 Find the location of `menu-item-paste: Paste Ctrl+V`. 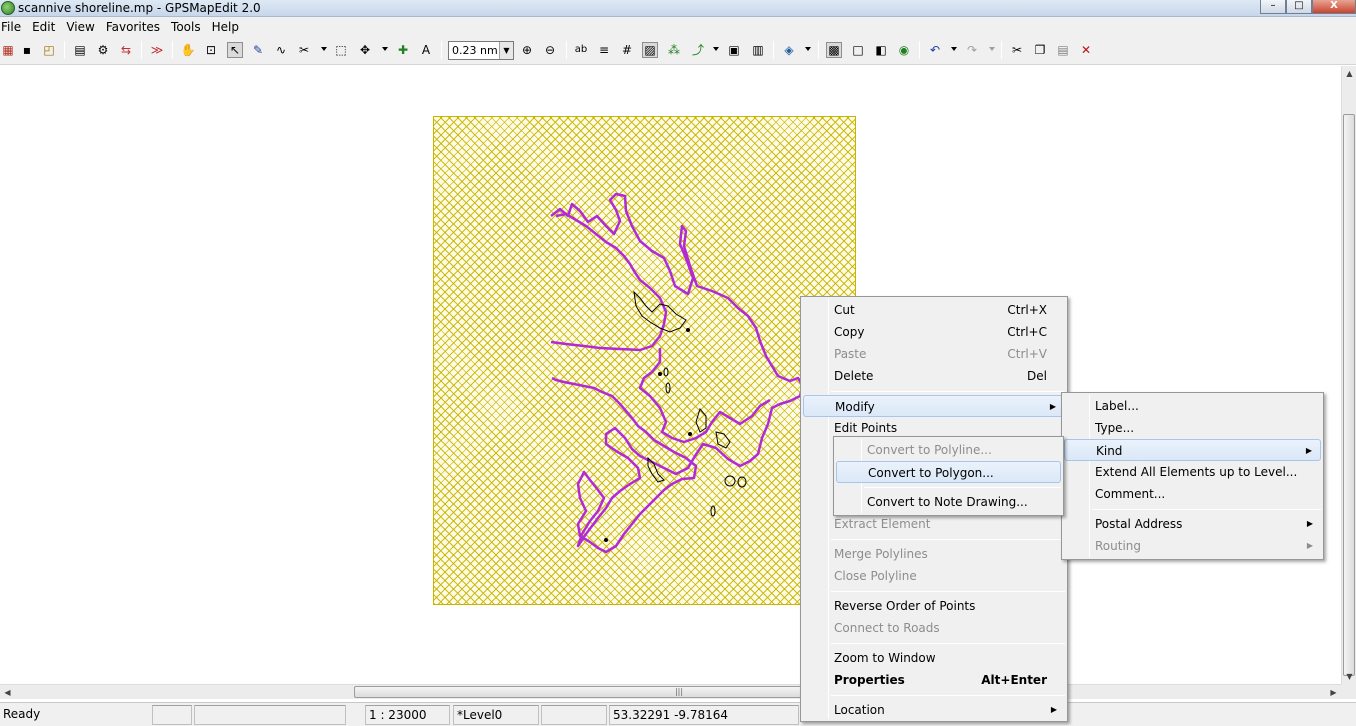

menu-item-paste: Paste Ctrl+V is located at coordinates (934, 354).